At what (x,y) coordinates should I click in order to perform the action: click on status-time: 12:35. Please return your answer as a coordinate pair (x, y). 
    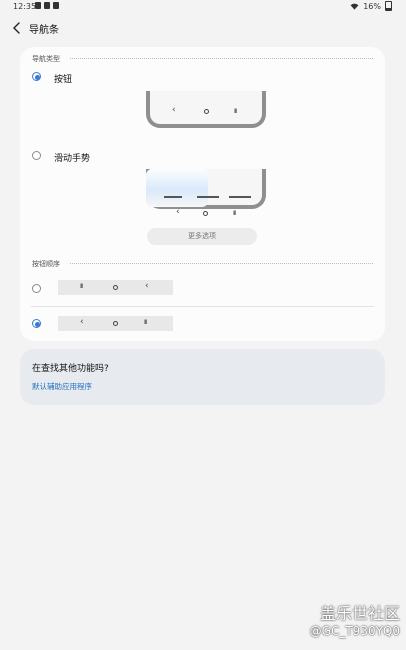
    Looking at the image, I should click on (25, 6).